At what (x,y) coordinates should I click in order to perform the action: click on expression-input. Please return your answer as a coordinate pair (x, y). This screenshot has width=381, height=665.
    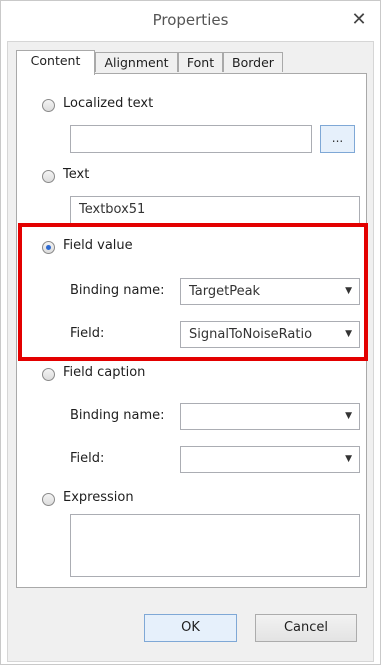
    Looking at the image, I should click on (215, 545).